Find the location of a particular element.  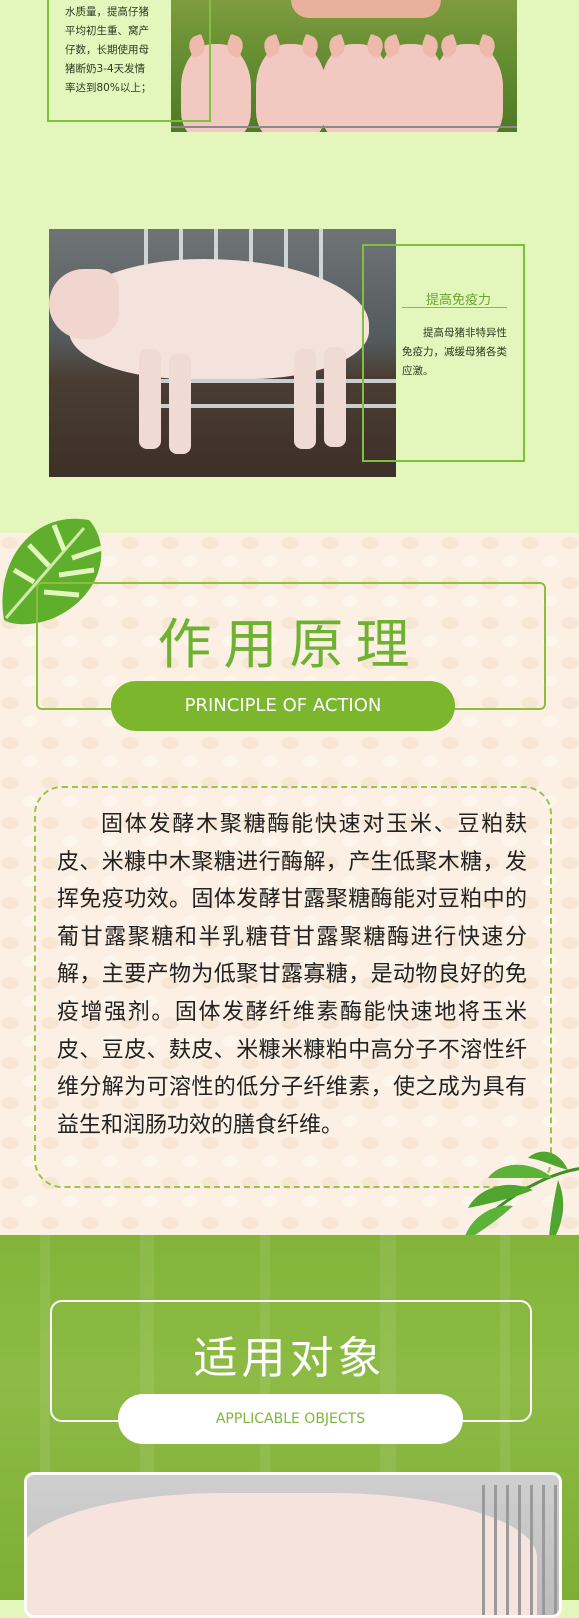

benefit2-title: 提高免疫力 is located at coordinates (459, 300).